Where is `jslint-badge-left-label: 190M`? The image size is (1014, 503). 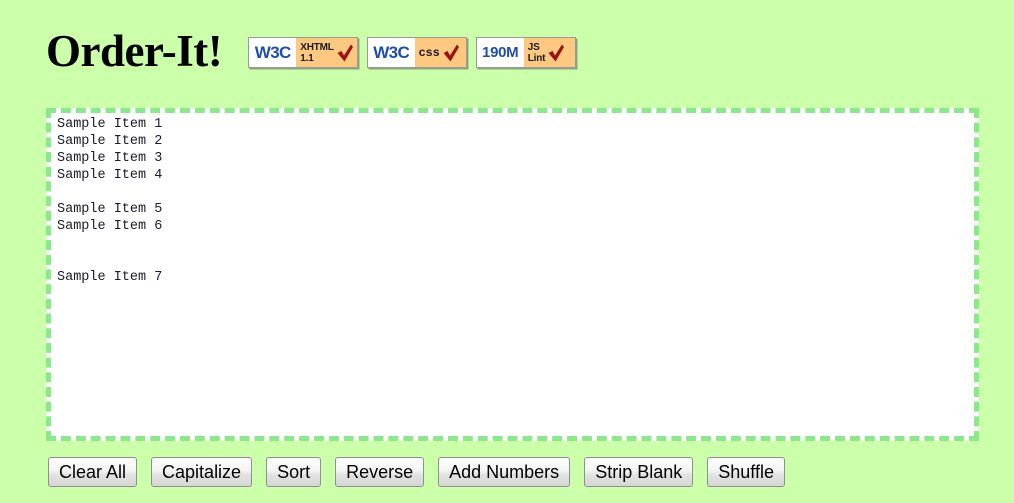 jslint-badge-left-label: 190M is located at coordinates (500, 52).